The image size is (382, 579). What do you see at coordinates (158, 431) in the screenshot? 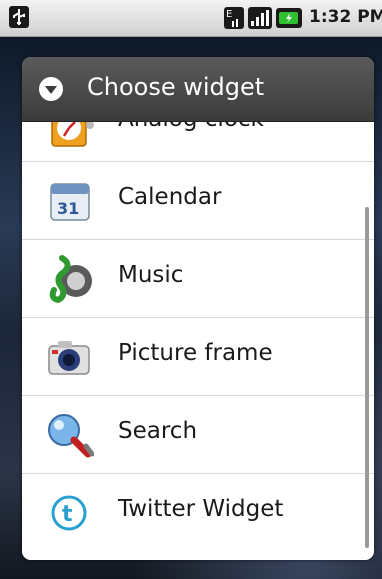
I see `list-item-label: Search` at bounding box center [158, 431].